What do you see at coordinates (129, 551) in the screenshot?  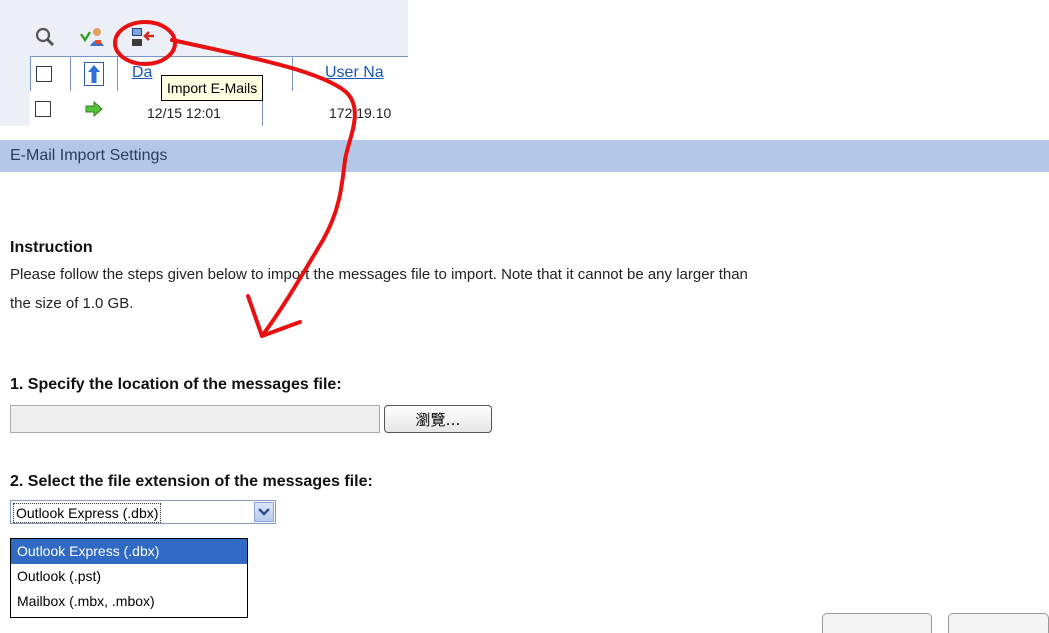 I see `option-outlook-express: Outlook Express (.dbx)` at bounding box center [129, 551].